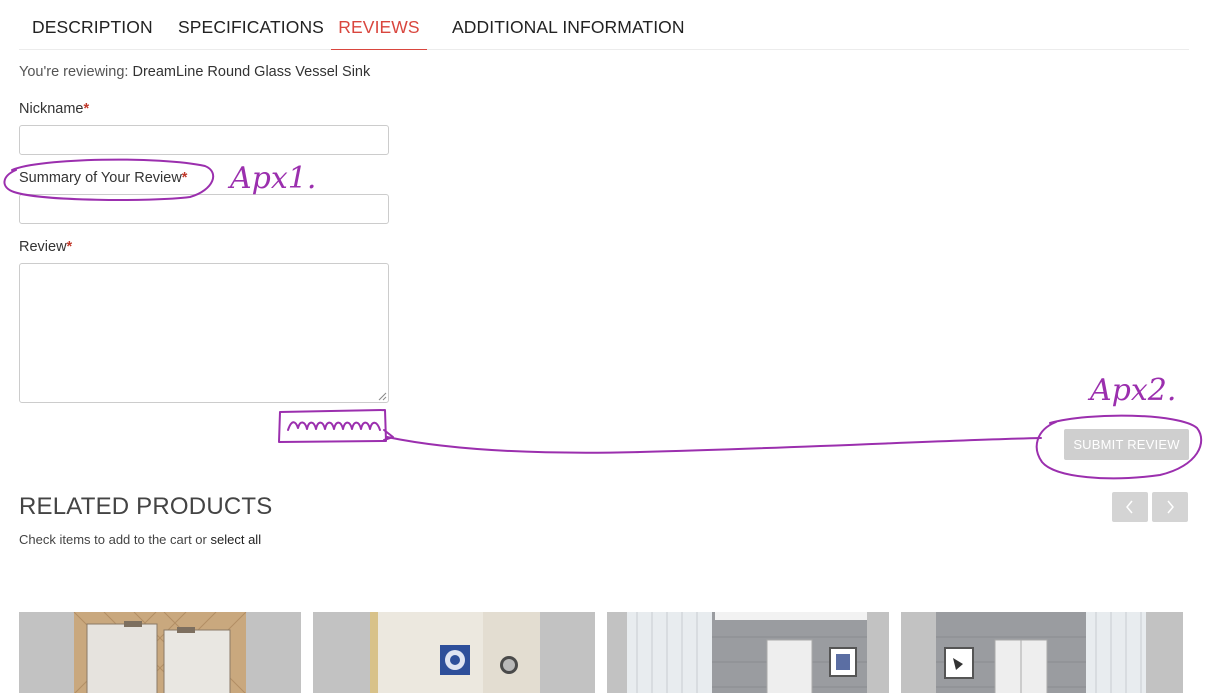  I want to click on mirror-cabinet-image, so click(160, 652).